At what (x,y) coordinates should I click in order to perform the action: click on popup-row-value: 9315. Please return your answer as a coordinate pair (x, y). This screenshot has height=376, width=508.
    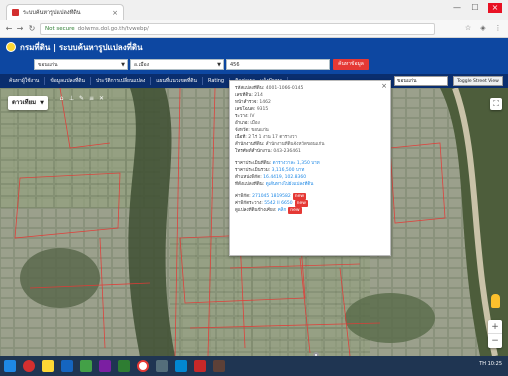
    Looking at the image, I should click on (262, 109).